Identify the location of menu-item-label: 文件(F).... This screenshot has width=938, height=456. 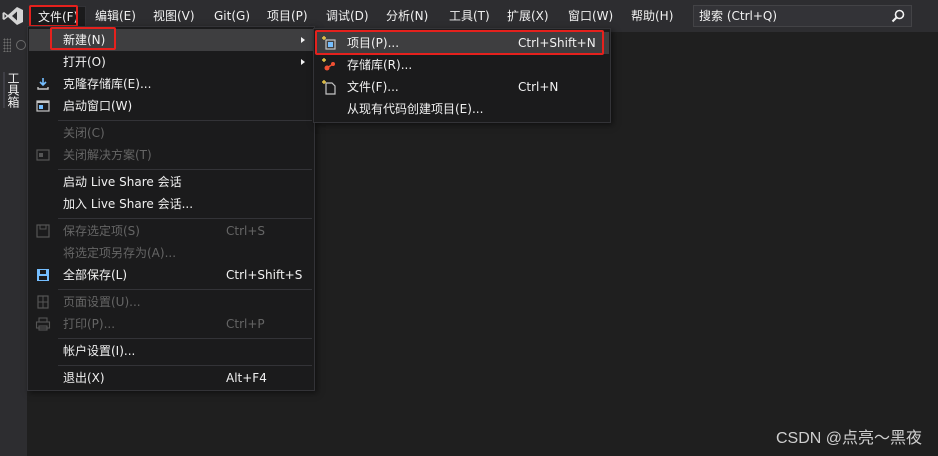
(373, 87).